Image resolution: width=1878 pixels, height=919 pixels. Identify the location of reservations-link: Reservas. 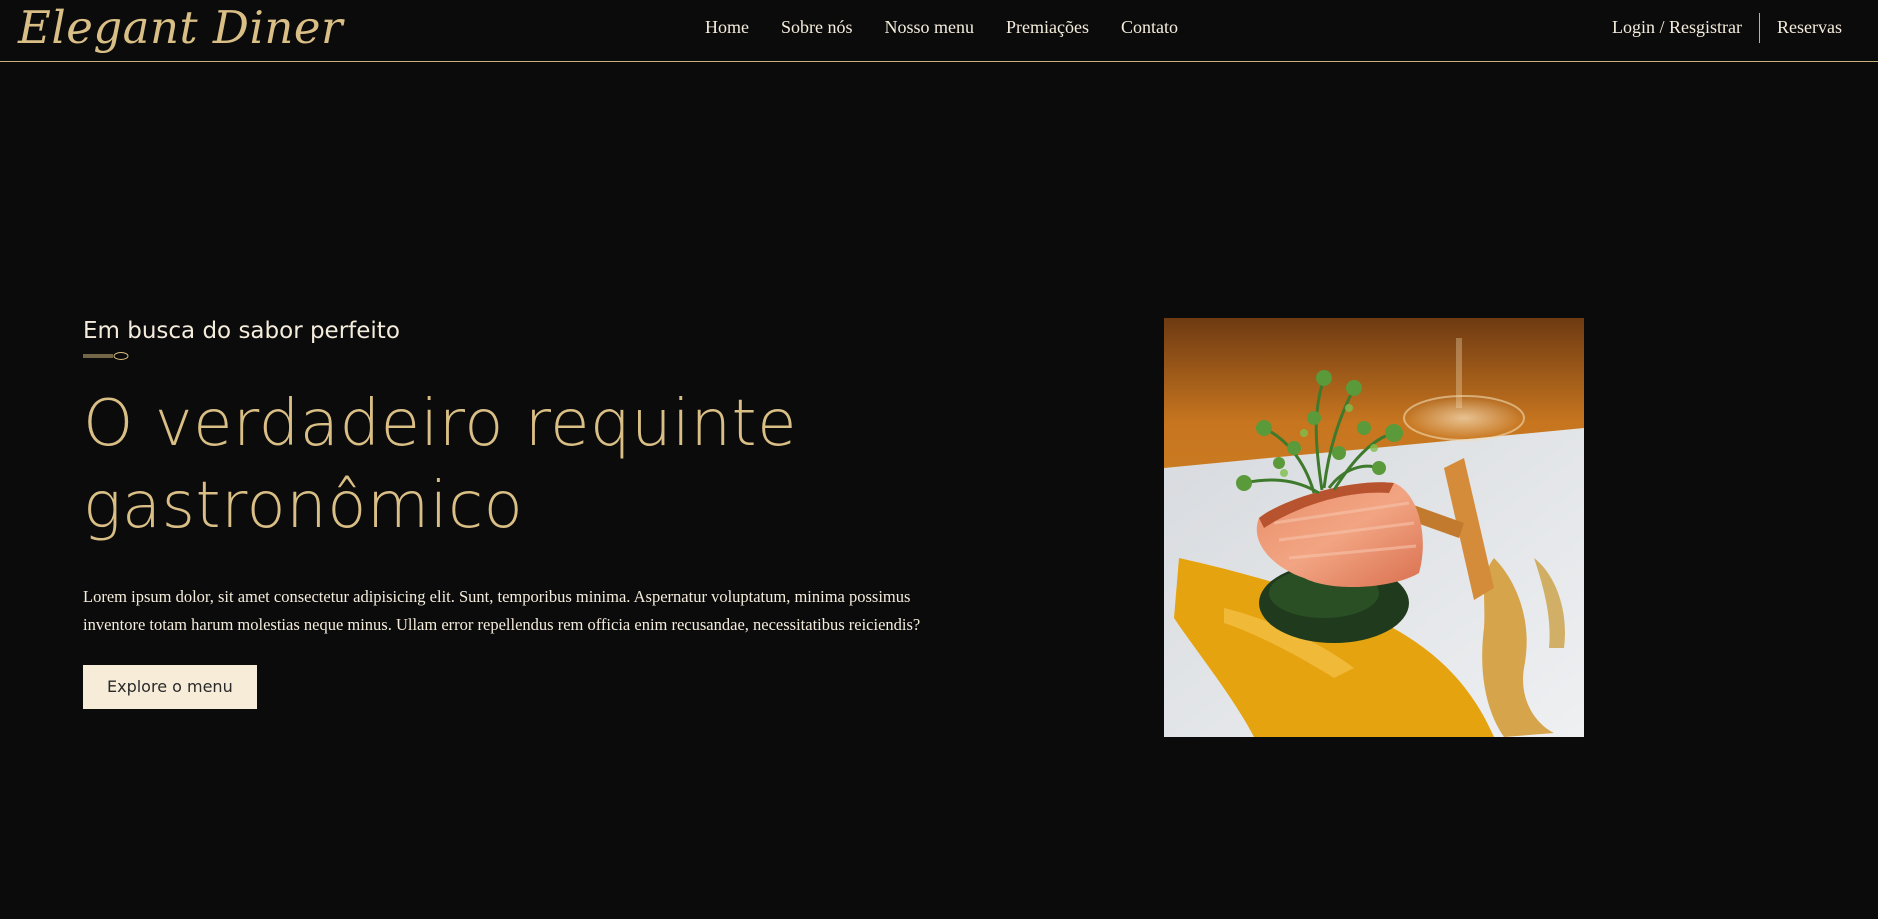
(1809, 27).